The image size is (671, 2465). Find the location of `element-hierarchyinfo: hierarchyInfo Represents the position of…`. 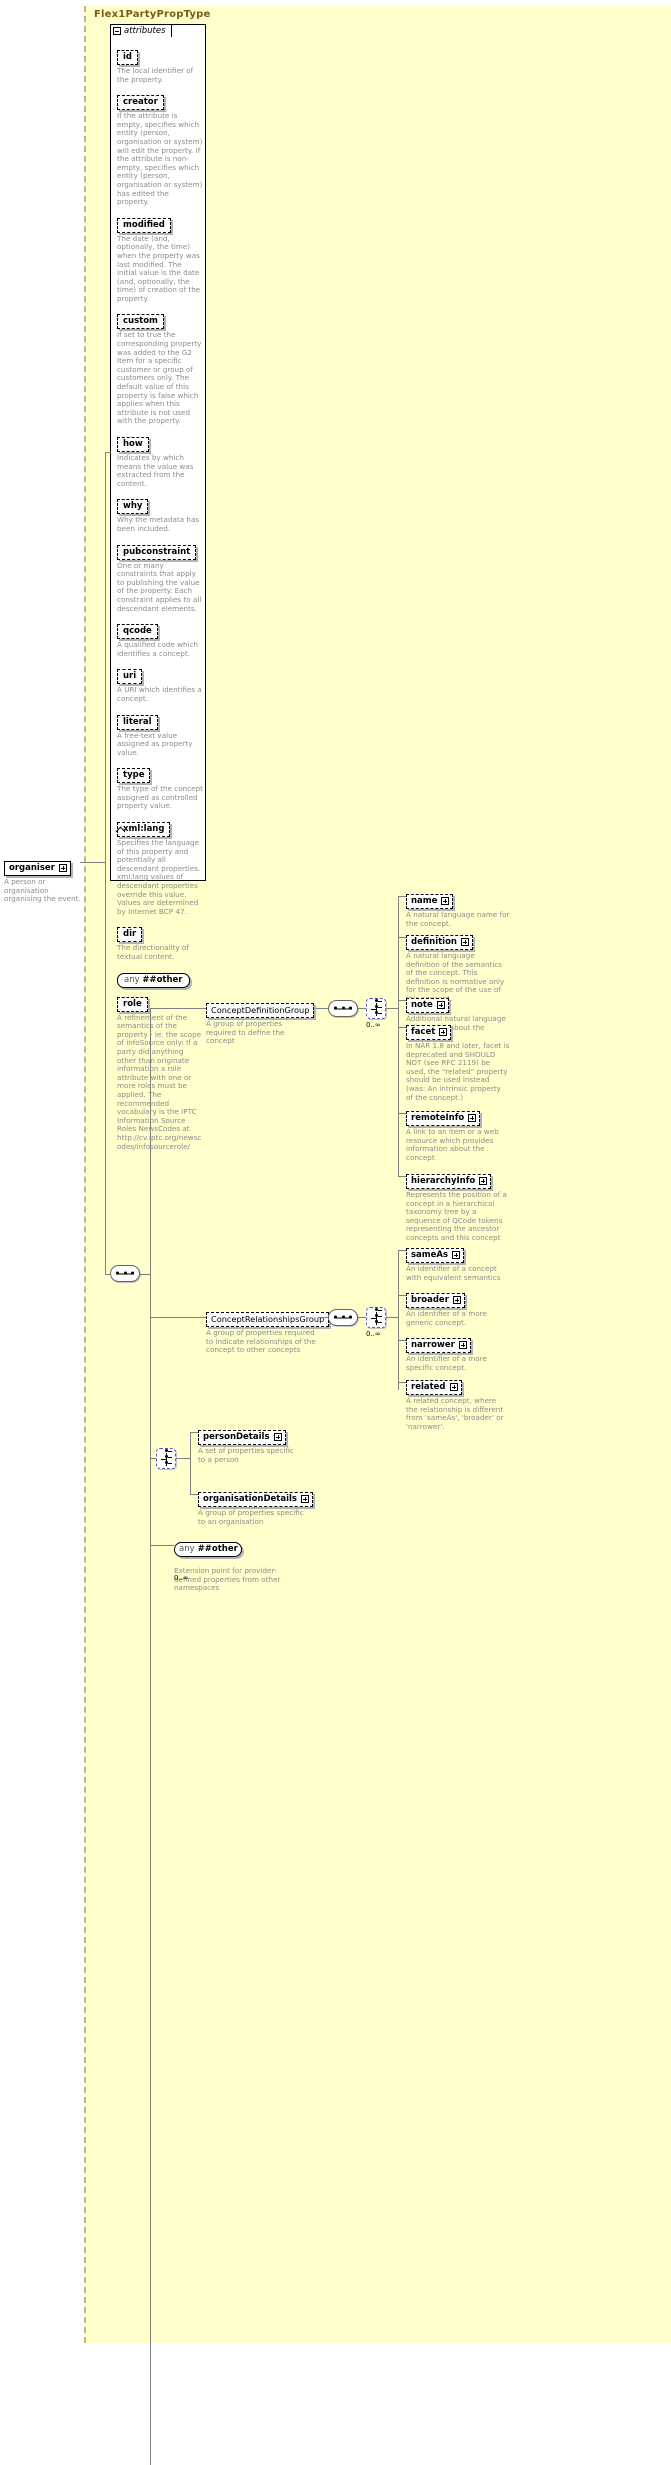

element-hierarchyinfo: hierarchyInfo Represents the position of… is located at coordinates (458, 1205).